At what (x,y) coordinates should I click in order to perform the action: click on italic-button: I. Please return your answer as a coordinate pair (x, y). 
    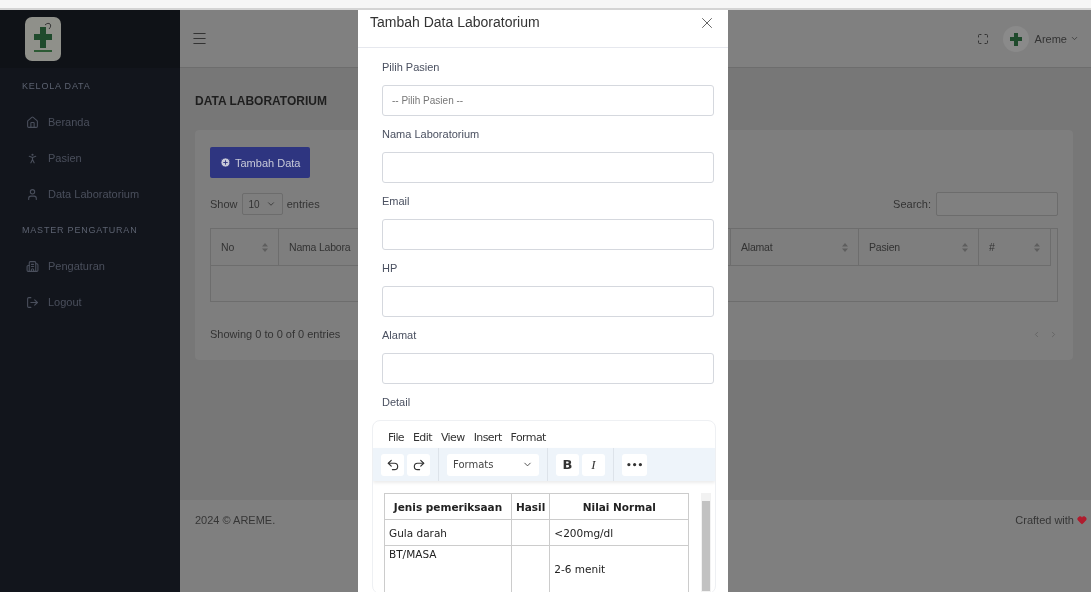
    Looking at the image, I should click on (593, 464).